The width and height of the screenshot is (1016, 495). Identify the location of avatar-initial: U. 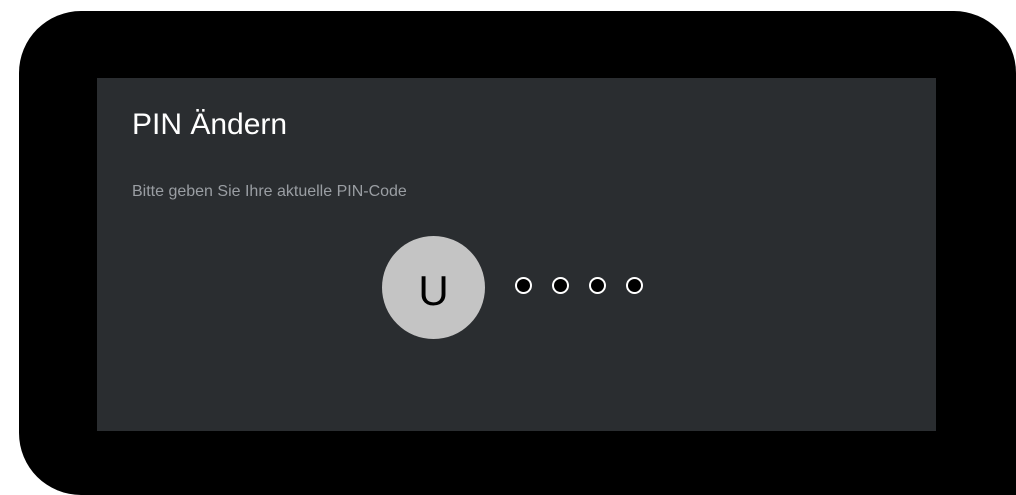
(433, 290).